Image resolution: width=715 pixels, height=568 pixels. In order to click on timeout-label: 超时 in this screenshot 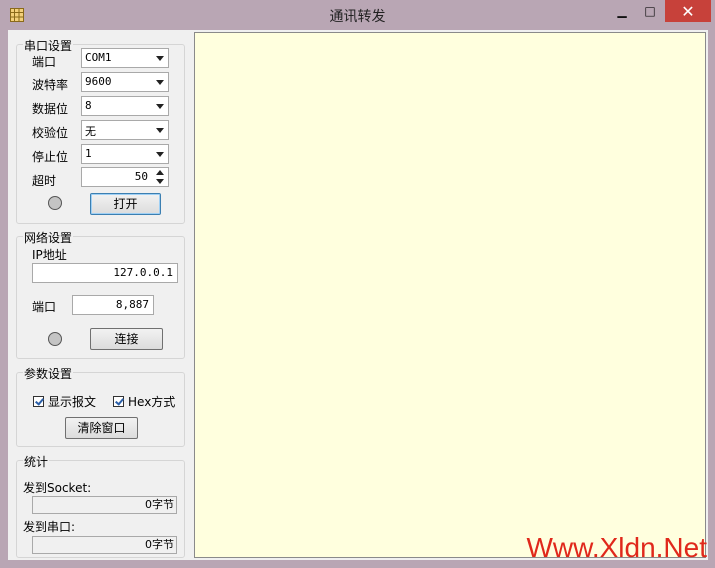, I will do `click(44, 181)`.